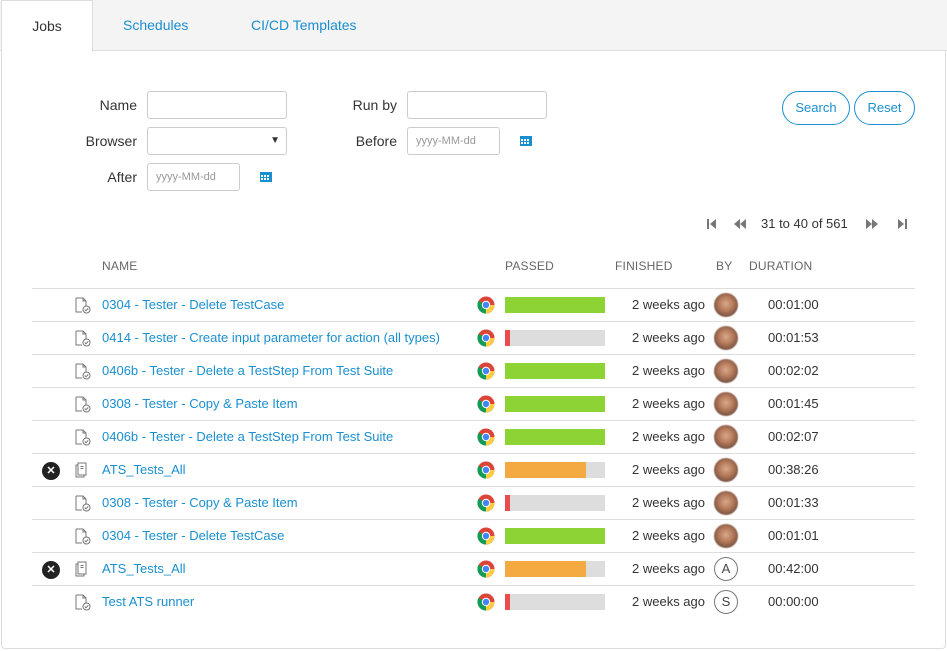 The image size is (947, 651). I want to click on tab-cicd-templates: CI/CD Templates, so click(304, 25).